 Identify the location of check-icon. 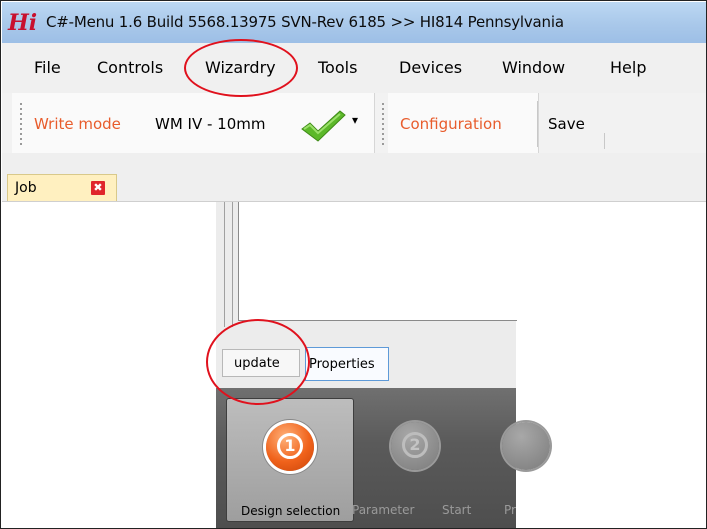
(323, 128).